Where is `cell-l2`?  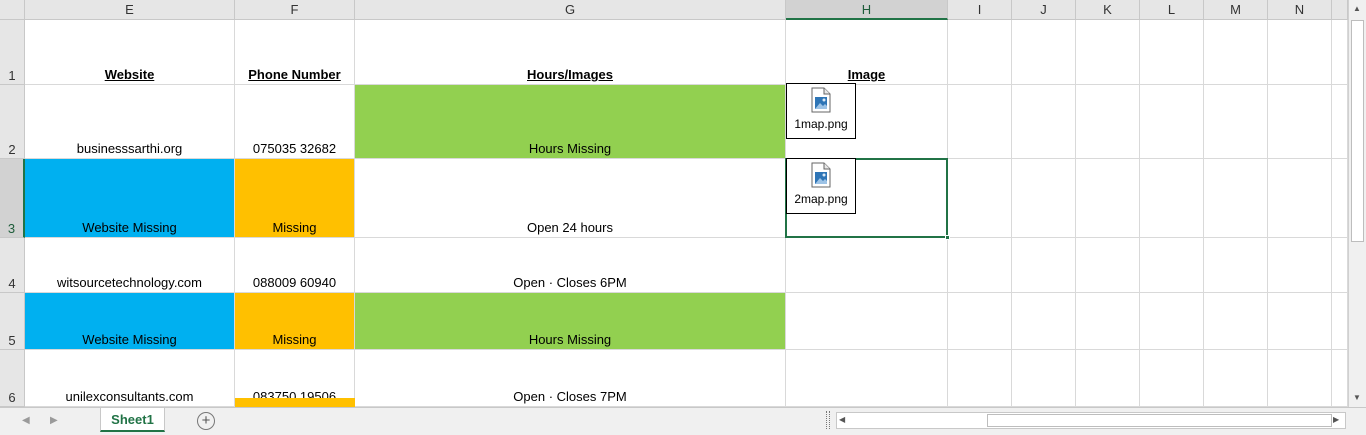
cell-l2 is located at coordinates (1172, 122).